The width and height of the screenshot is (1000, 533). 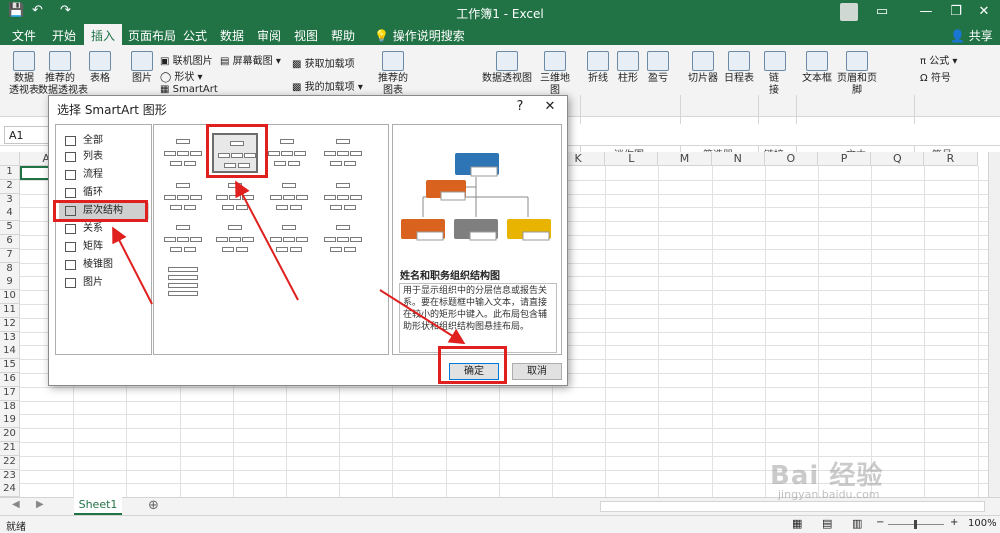 What do you see at coordinates (739, 68) in the screenshot?
I see `timeline-button: 日程表` at bounding box center [739, 68].